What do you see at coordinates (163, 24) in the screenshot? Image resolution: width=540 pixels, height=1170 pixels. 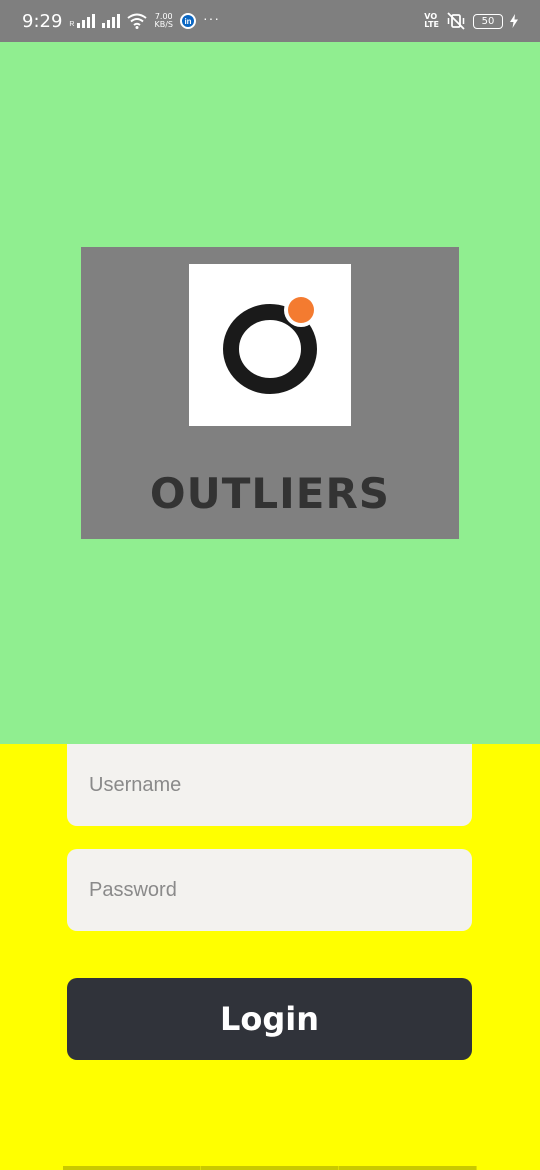 I see `speed-unit: KB/S` at bounding box center [163, 24].